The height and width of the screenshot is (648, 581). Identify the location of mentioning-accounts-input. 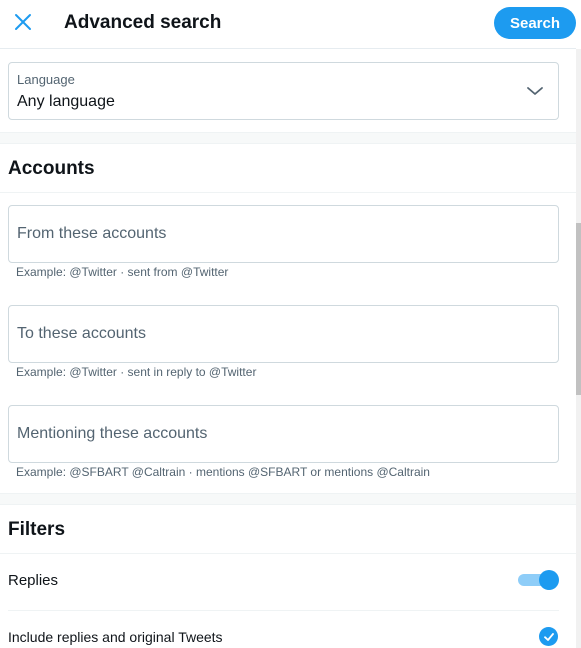
(284, 434).